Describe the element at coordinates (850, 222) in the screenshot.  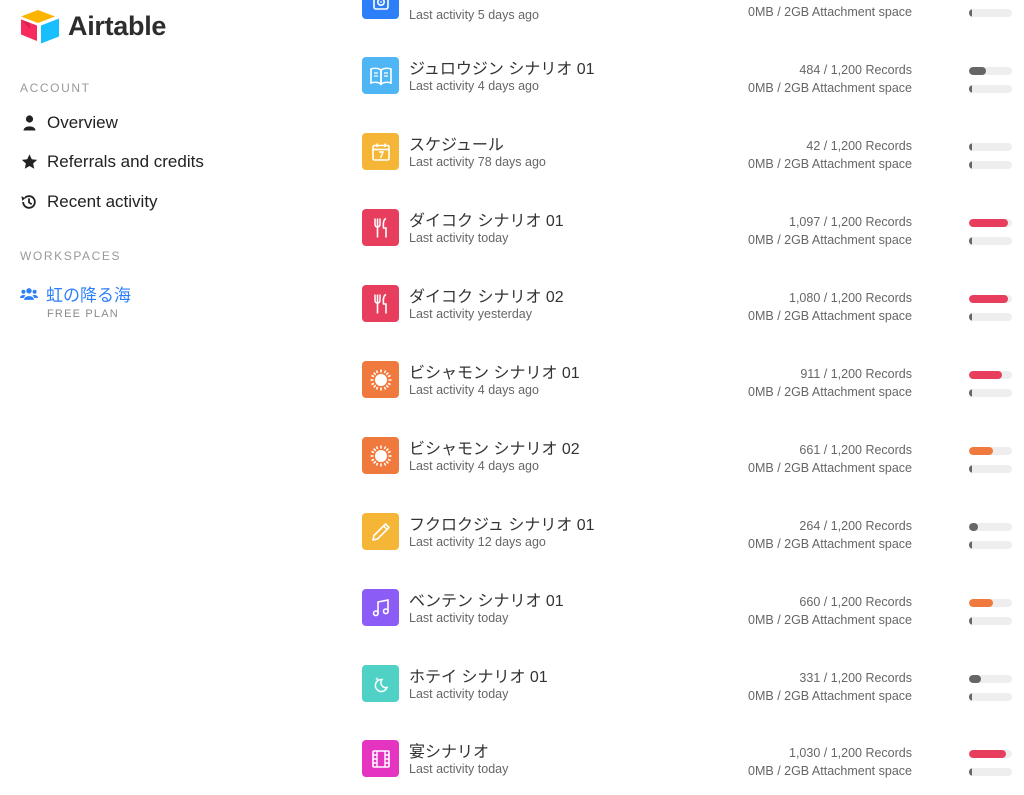
I see `records-usage-text: 1,097 / 1,200 Records` at that location.